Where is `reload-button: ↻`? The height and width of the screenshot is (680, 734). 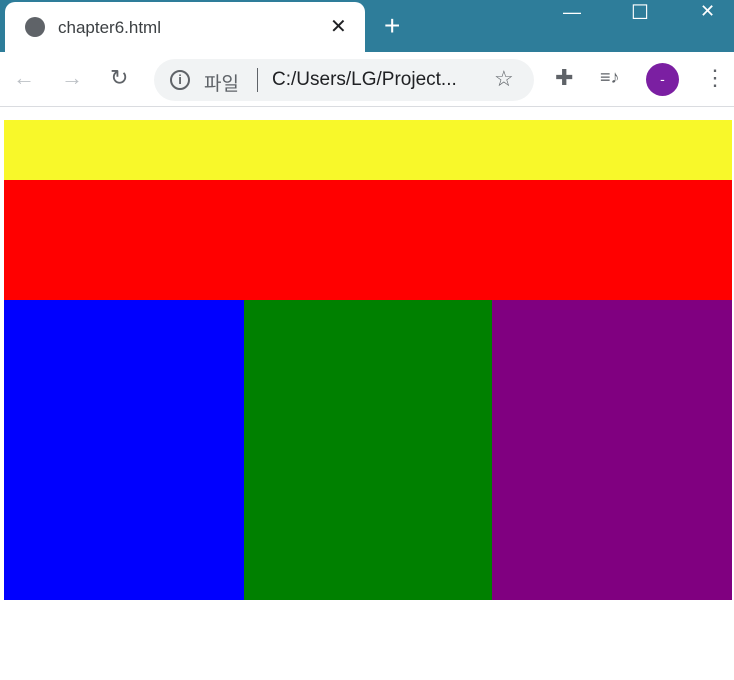 reload-button: ↻ is located at coordinates (119, 78).